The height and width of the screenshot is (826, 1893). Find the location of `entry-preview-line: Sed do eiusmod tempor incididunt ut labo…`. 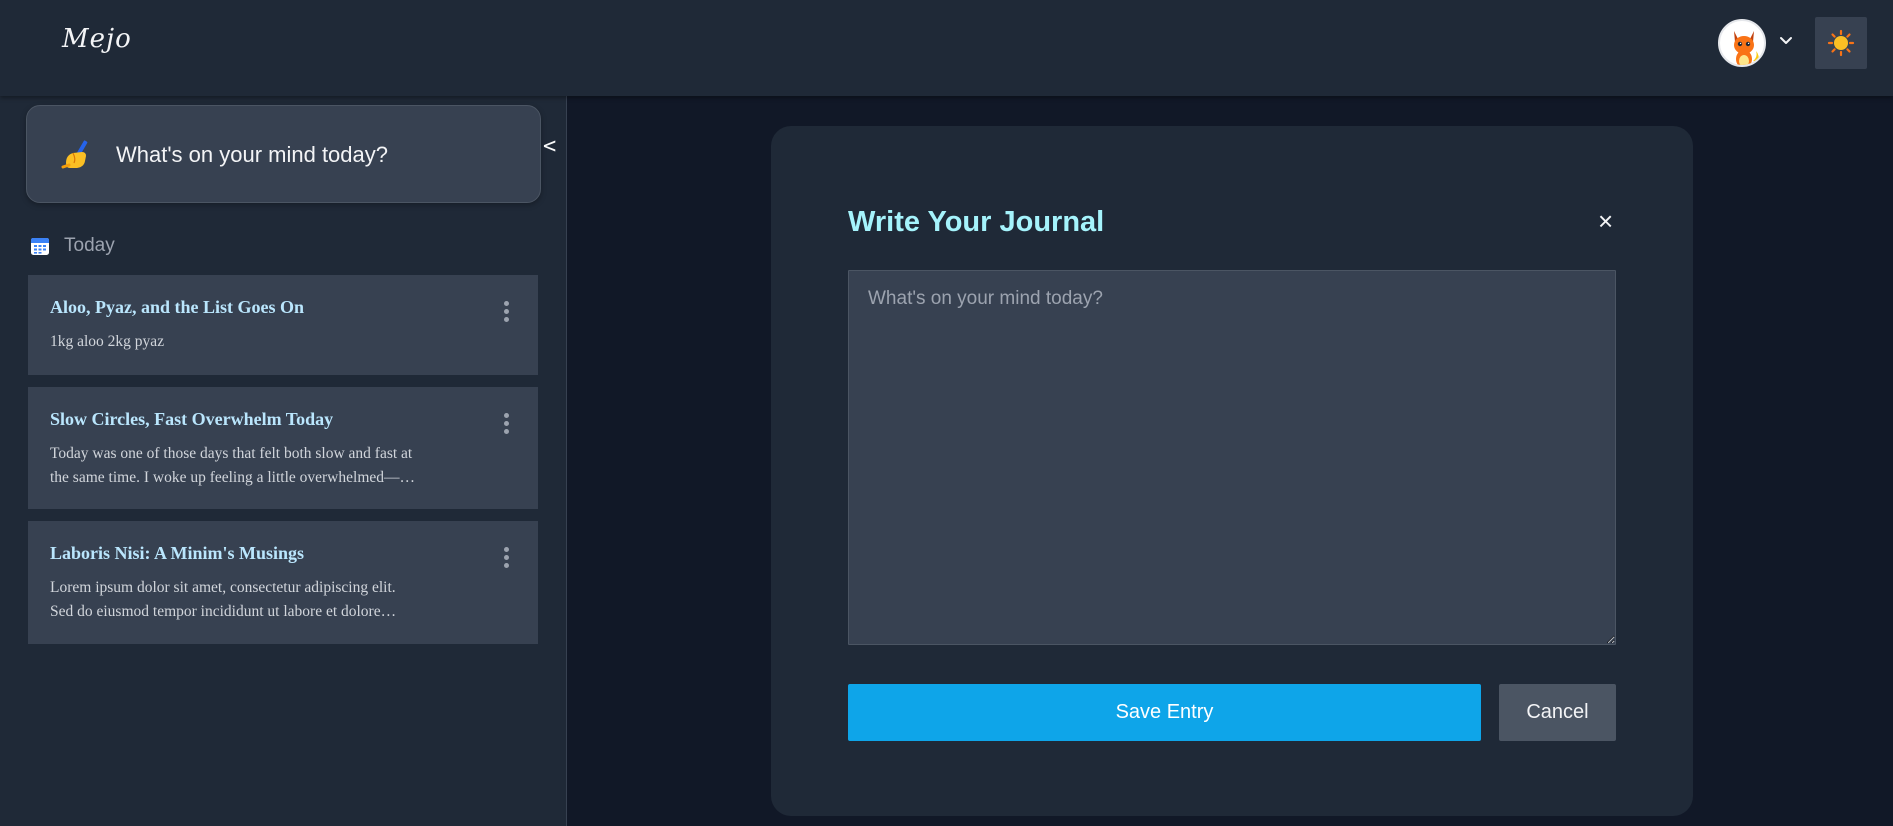

entry-preview-line: Sed do eiusmod tempor incididunt ut labo… is located at coordinates (223, 611).